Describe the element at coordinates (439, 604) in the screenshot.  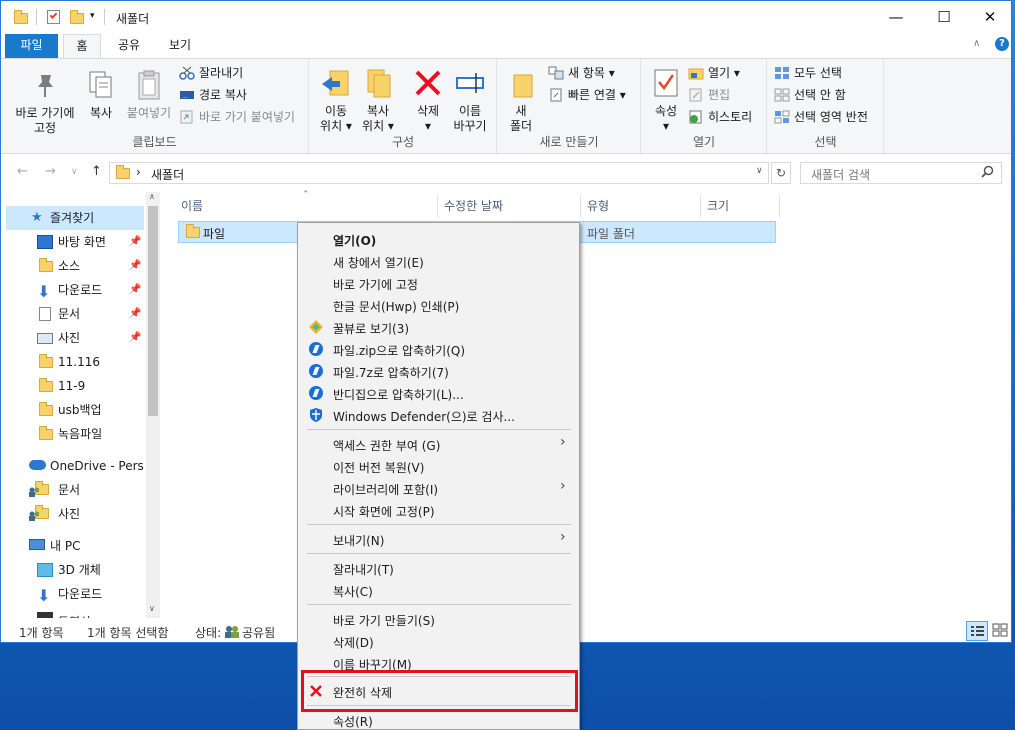
I see `menu-separator` at that location.